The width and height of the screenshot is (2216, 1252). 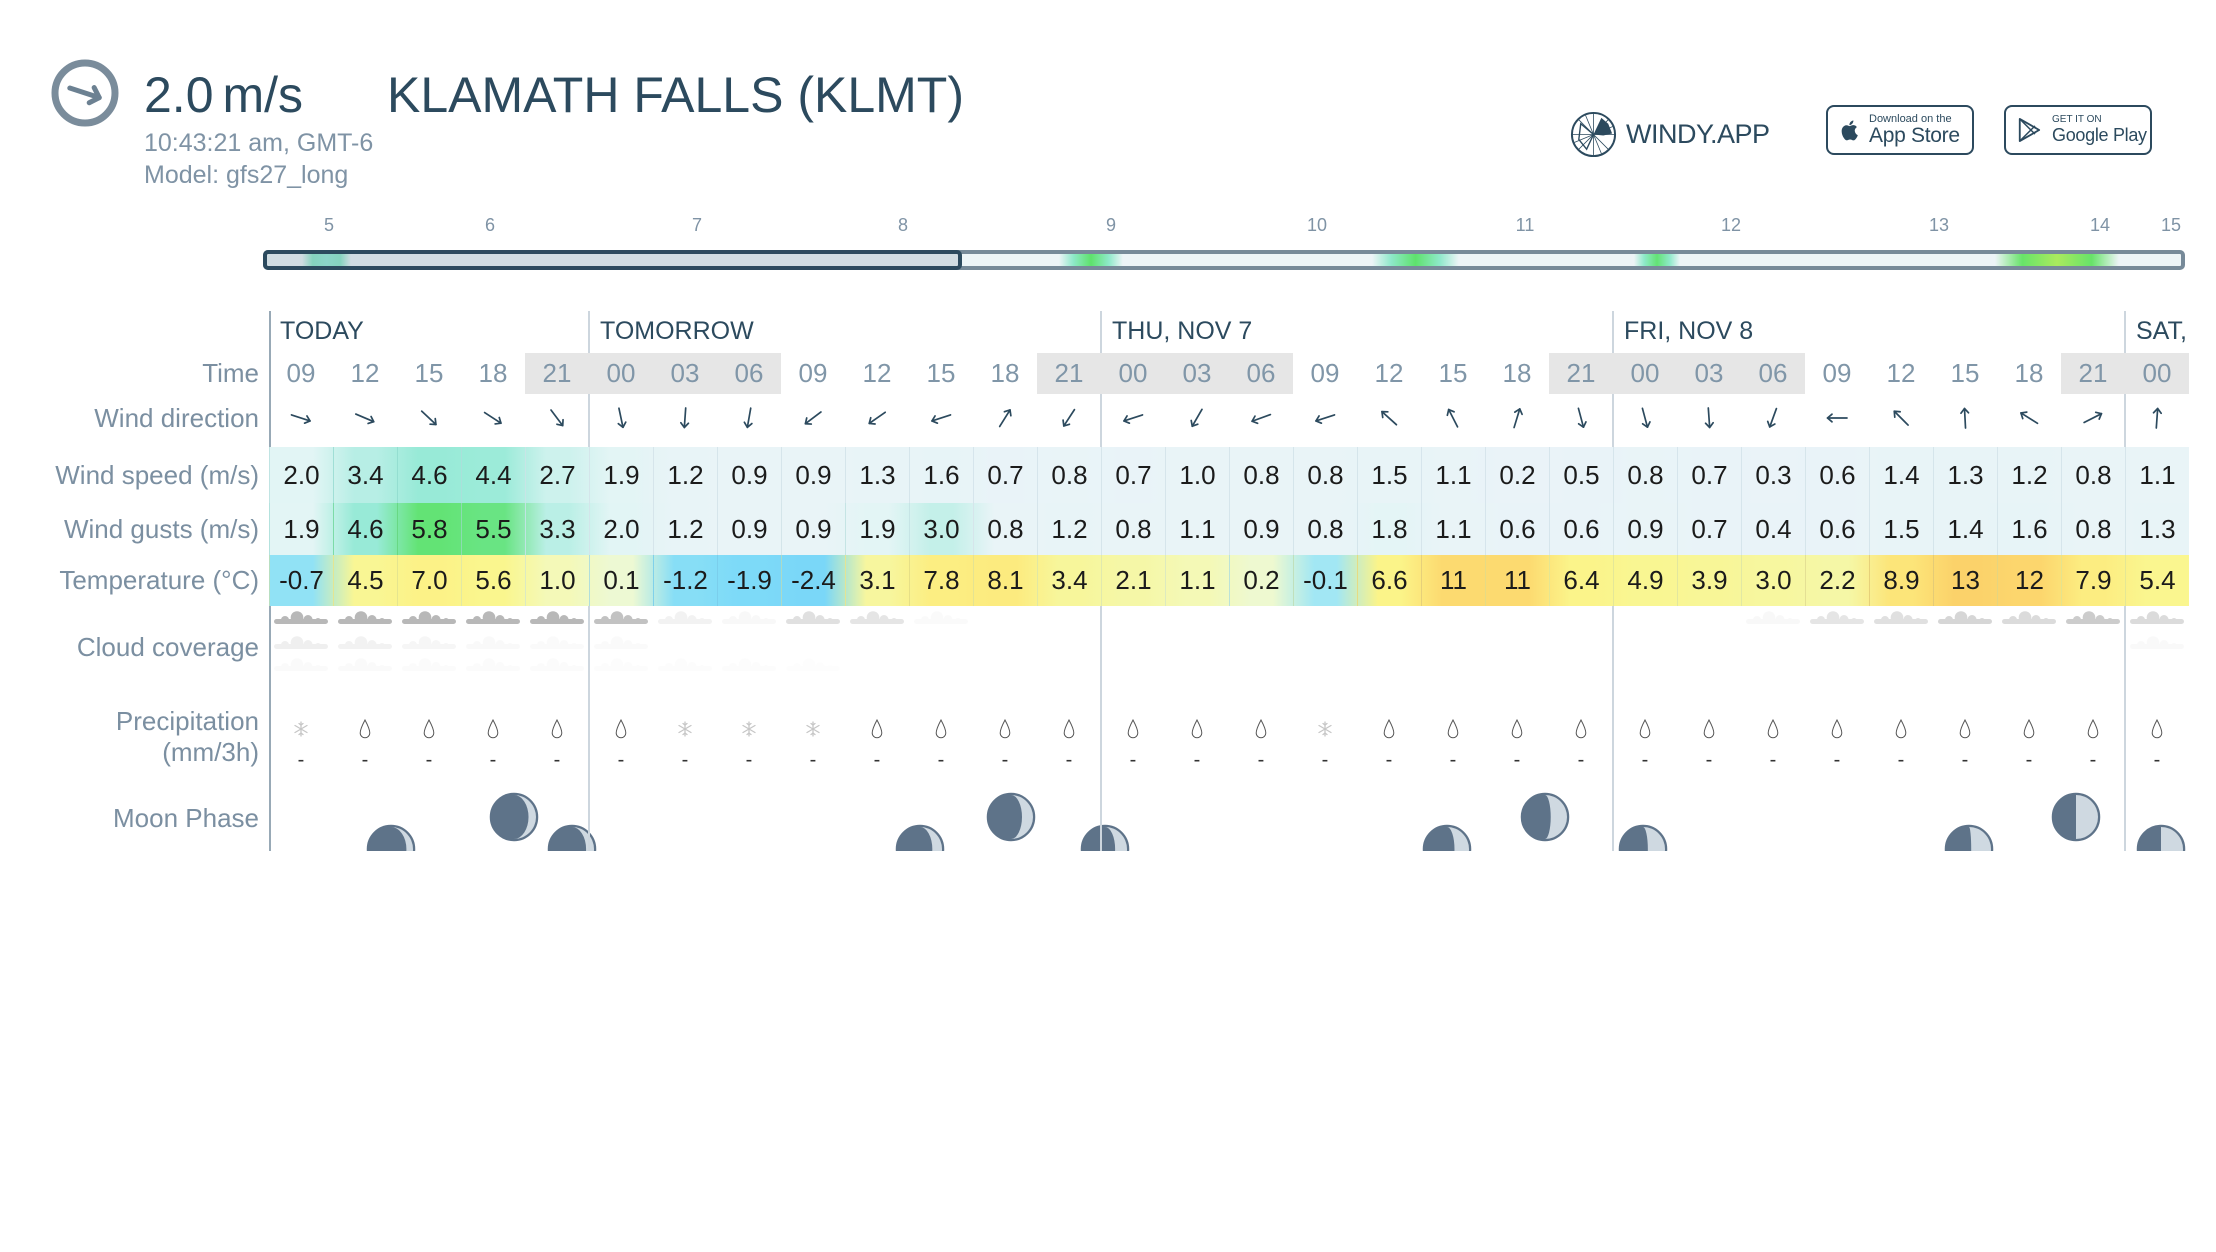 What do you see at coordinates (429, 475) in the screenshot?
I see `wind-speed-cell: 4.6` at bounding box center [429, 475].